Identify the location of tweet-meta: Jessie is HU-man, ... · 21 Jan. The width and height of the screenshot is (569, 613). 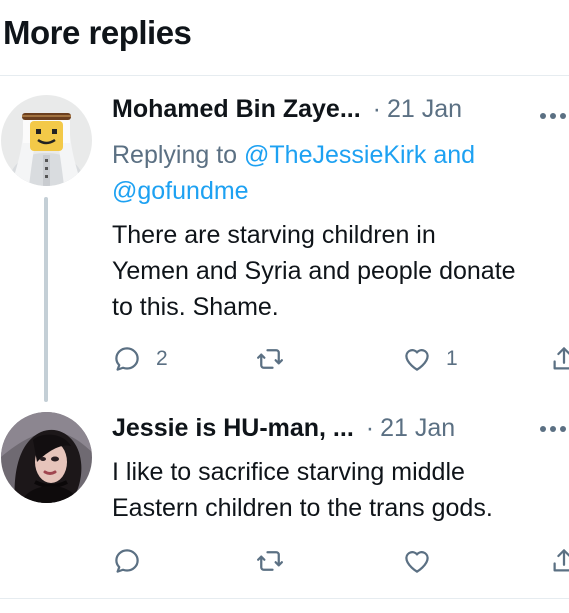
(283, 432).